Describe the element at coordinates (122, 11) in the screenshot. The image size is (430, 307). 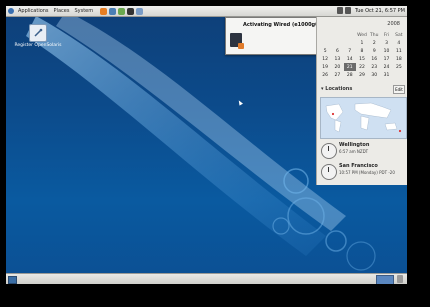
I see `update-launcher-icon` at that location.